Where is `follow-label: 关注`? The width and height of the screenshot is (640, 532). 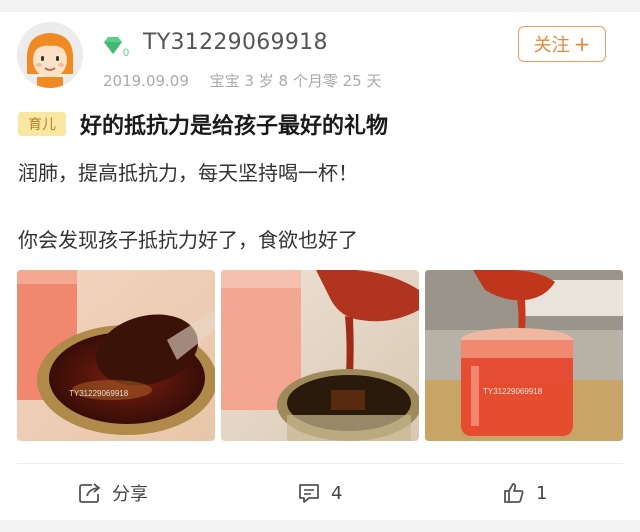
follow-label: 关注 is located at coordinates (551, 45).